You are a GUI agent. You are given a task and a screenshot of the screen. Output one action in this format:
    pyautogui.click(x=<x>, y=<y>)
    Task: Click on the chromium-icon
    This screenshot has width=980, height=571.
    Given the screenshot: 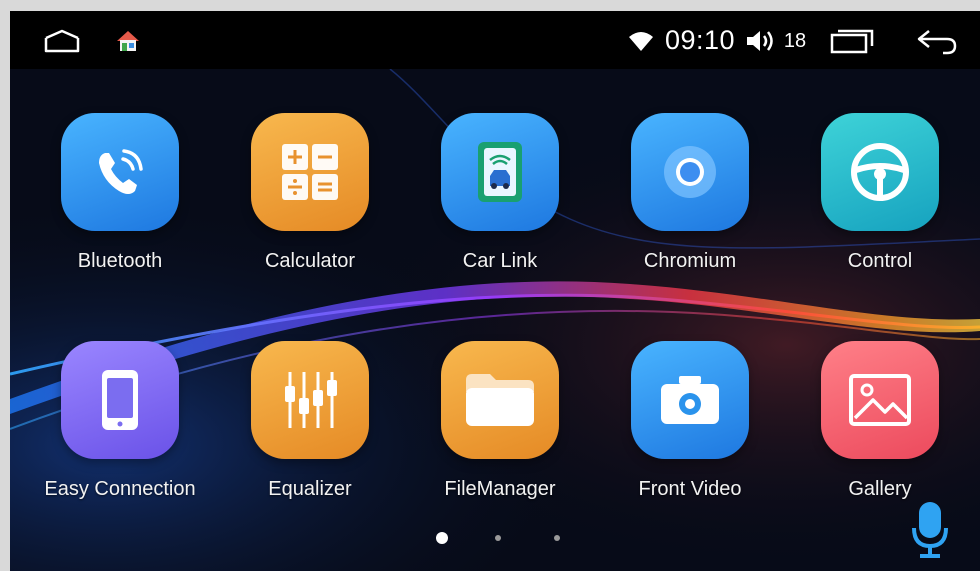 What is the action you would take?
    pyautogui.click(x=690, y=172)
    